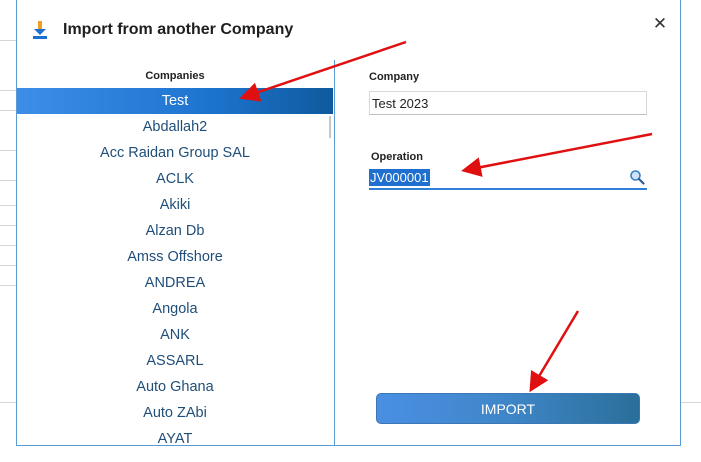  I want to click on close-icon: ✕, so click(660, 23).